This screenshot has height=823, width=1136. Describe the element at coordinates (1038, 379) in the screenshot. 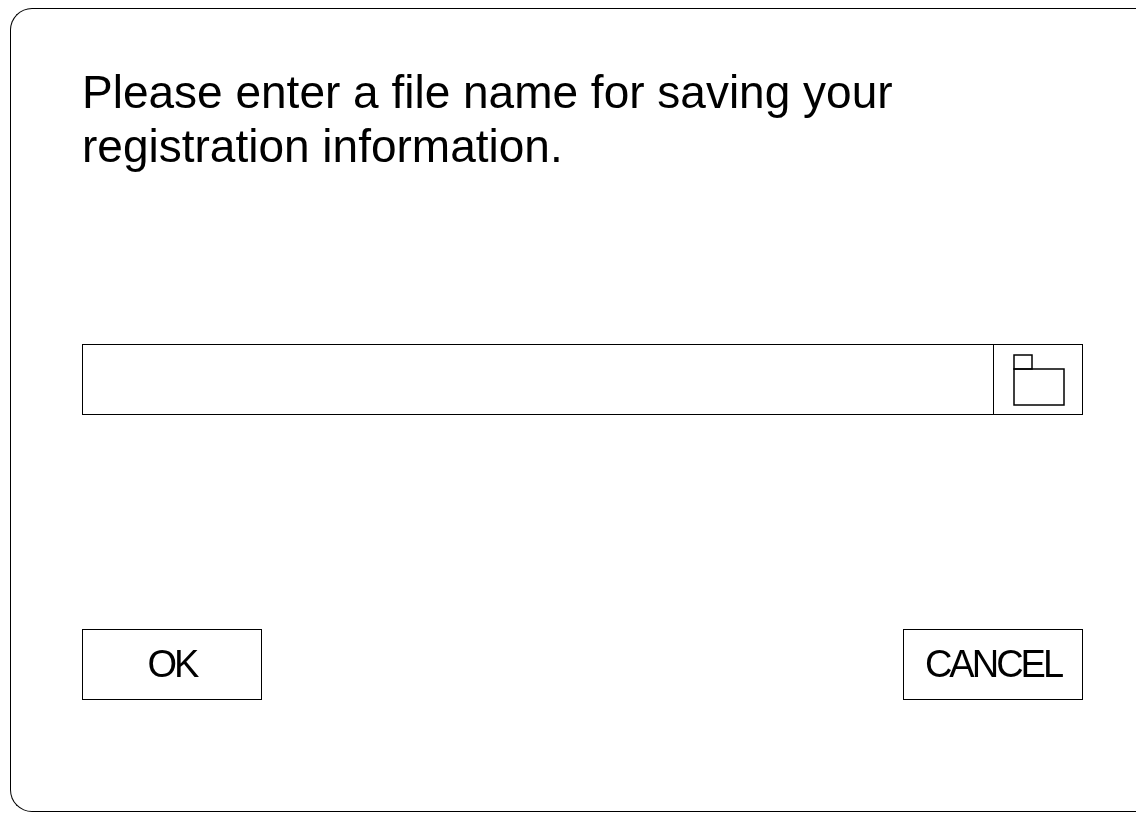

I see `folder-icon` at that location.